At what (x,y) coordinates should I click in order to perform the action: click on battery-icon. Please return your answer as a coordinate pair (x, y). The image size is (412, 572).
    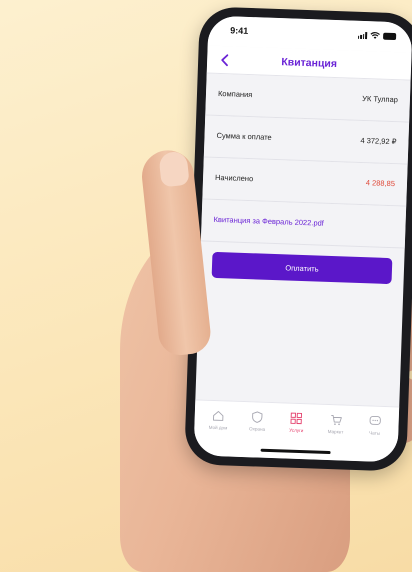
    Looking at the image, I should click on (390, 36).